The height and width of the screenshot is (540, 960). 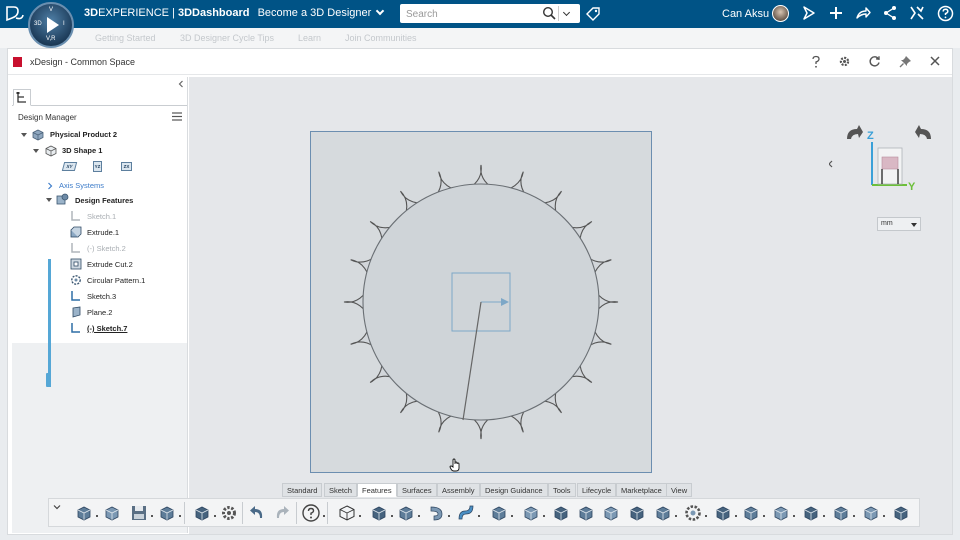 What do you see at coordinates (381, 38) in the screenshot?
I see `dashboard-tab: Join Communities` at bounding box center [381, 38].